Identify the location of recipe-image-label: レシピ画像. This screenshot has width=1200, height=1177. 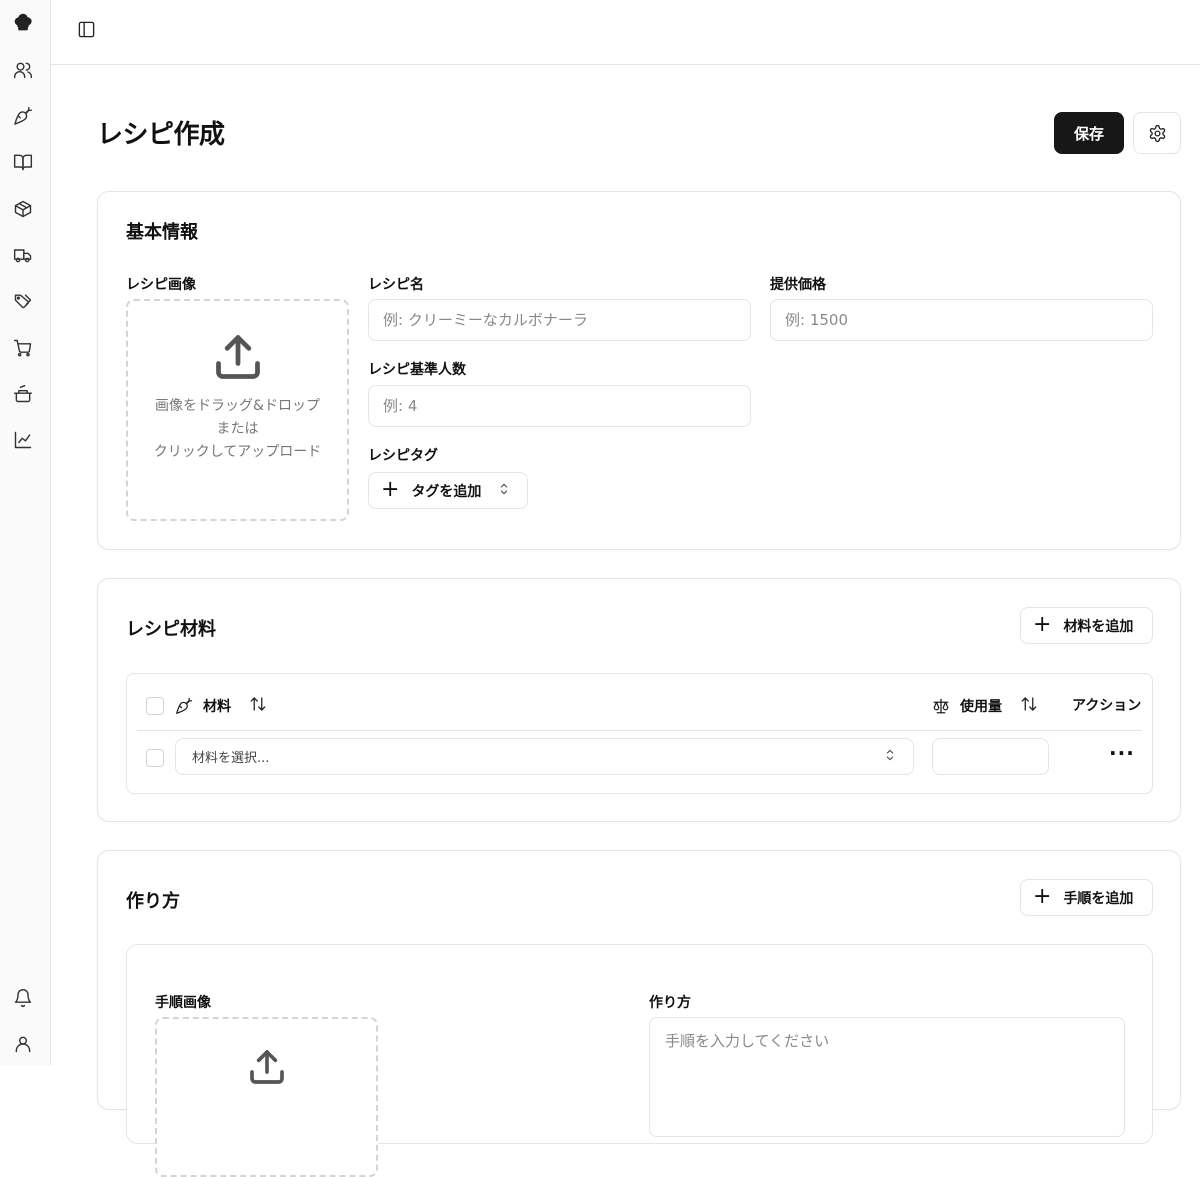
(161, 285).